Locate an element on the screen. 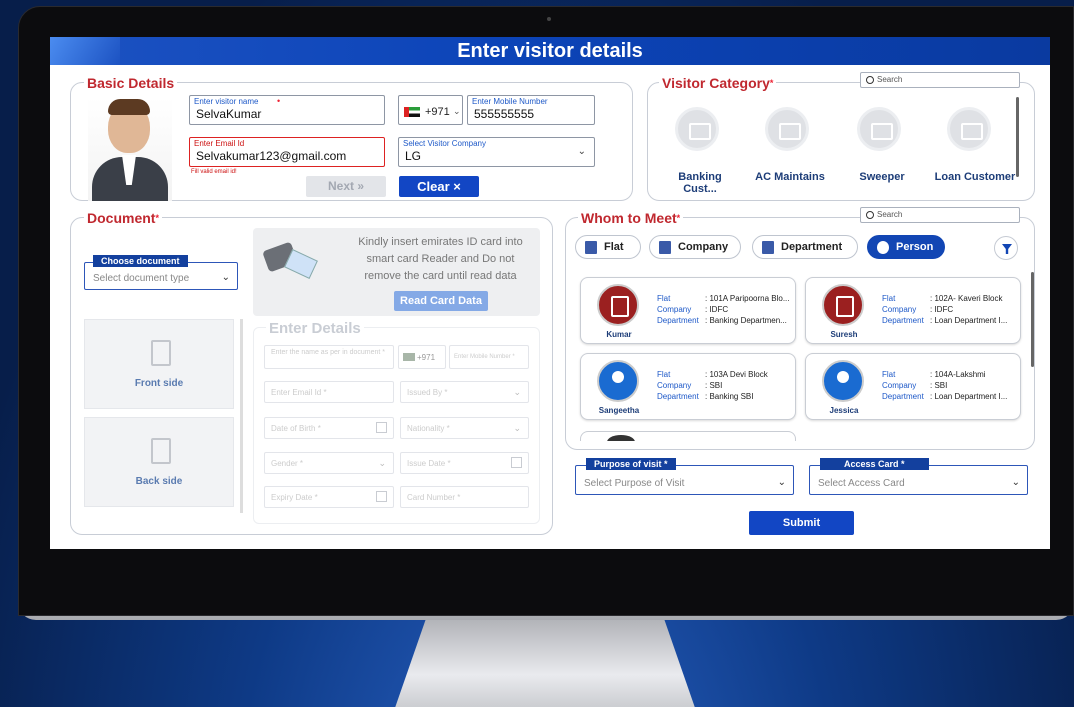 This screenshot has width=1074, height=707. tab-person: Person is located at coordinates (906, 247).